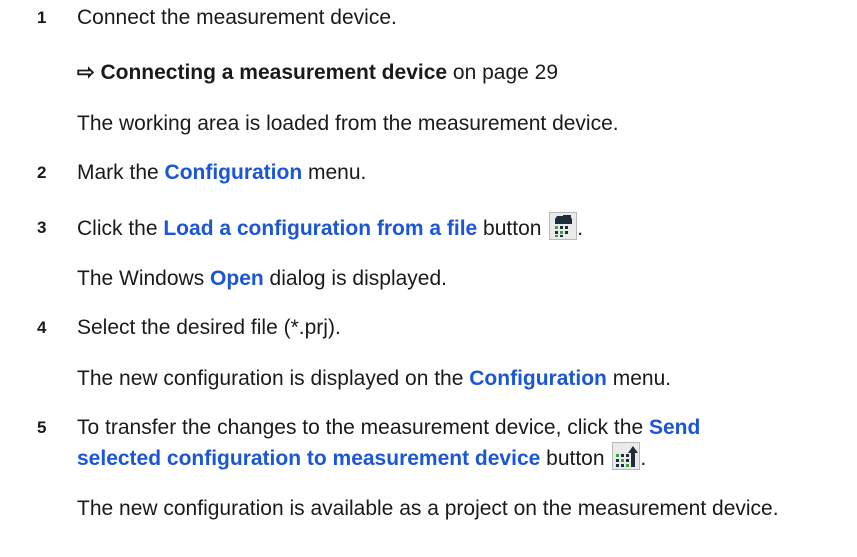 The image size is (857, 557). I want to click on step-text-post: menu., so click(334, 172).